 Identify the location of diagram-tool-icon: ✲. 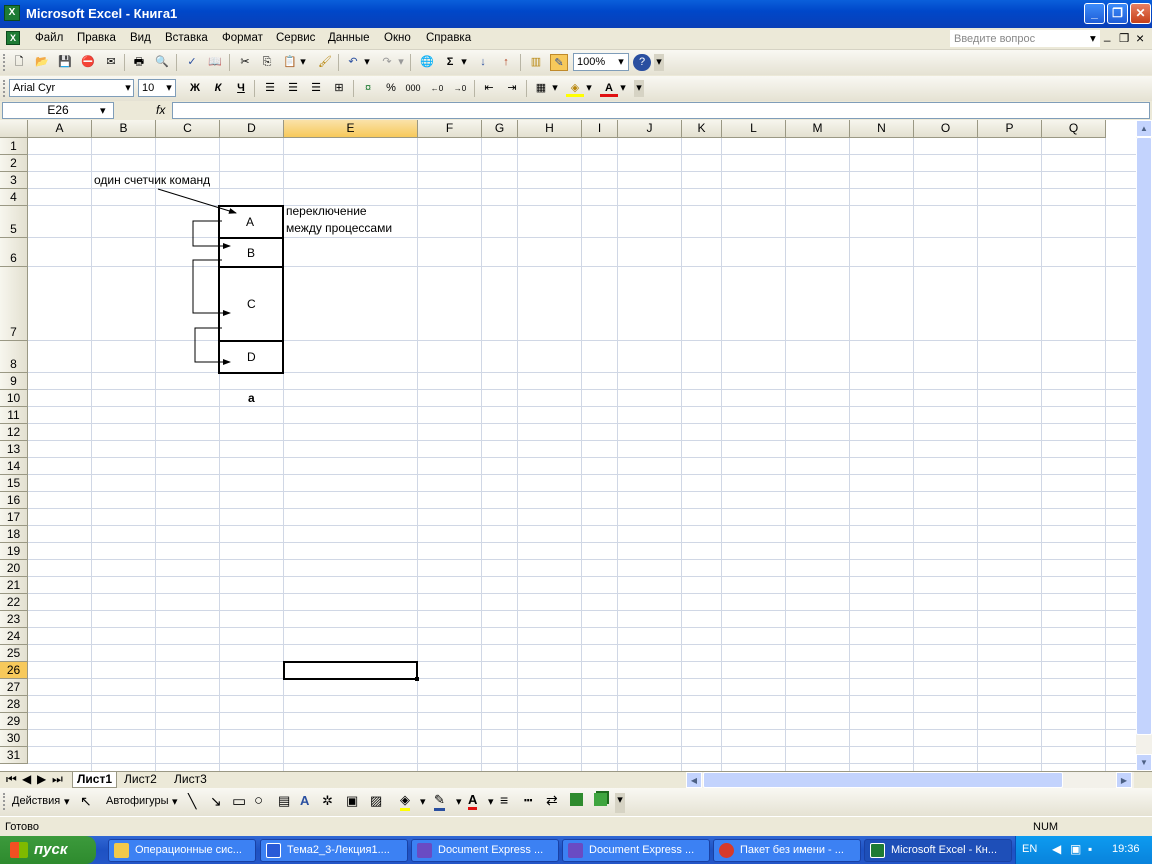
(327, 801).